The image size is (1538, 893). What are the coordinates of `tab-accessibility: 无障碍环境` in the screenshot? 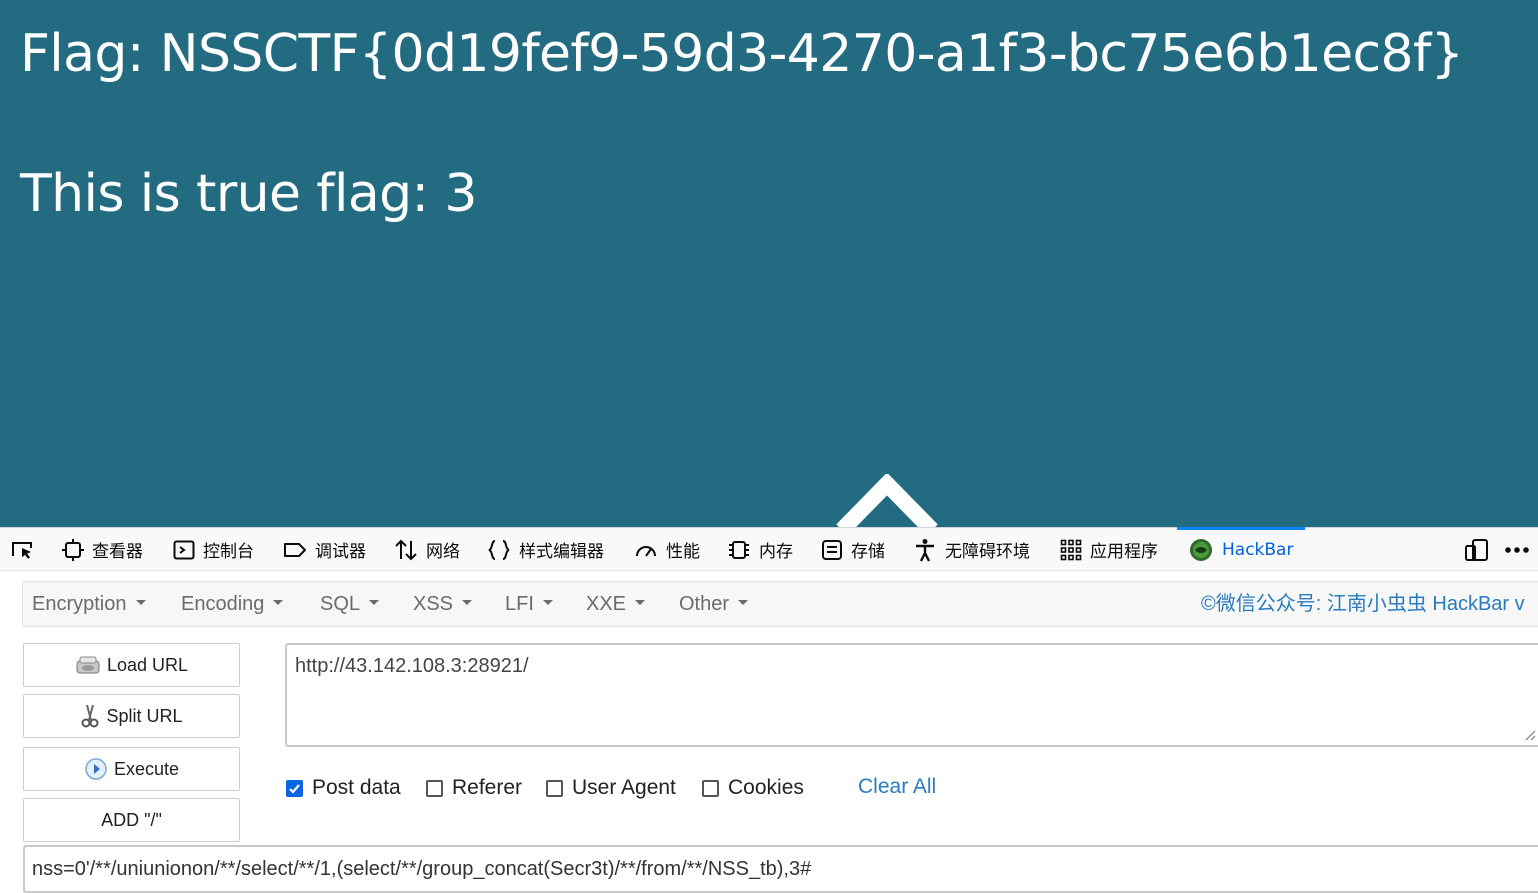 It's located at (971, 549).